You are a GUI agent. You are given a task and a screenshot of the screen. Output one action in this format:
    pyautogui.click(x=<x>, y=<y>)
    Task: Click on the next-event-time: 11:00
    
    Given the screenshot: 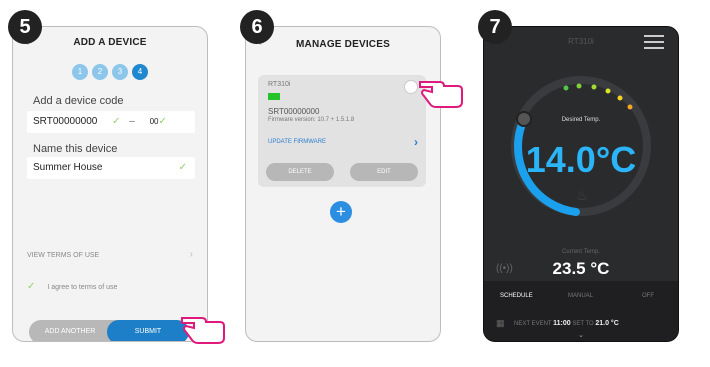 What is the action you would take?
    pyautogui.click(x=562, y=323)
    